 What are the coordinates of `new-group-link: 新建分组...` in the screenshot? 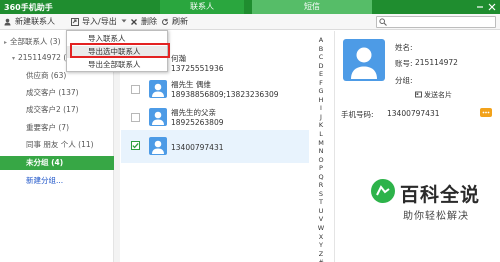 It's located at (57, 181).